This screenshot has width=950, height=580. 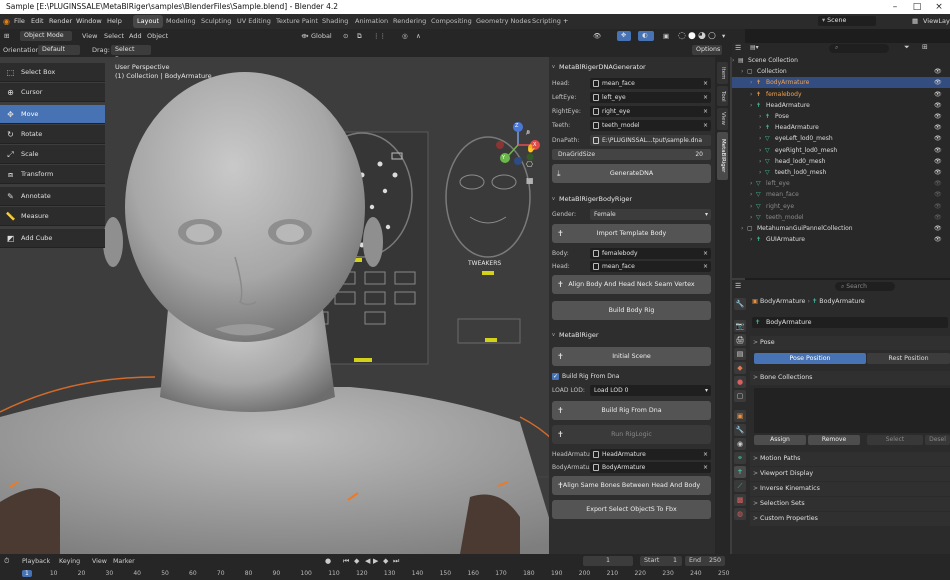 What do you see at coordinates (52, 238) in the screenshot?
I see `tool-add-cube: ◩ Add Cube` at bounding box center [52, 238].